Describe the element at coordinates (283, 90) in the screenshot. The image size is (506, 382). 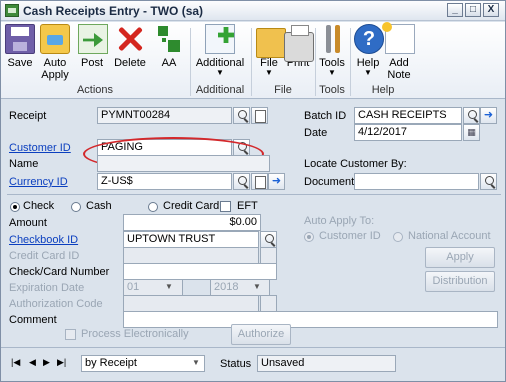
I see `group-file: File` at that location.